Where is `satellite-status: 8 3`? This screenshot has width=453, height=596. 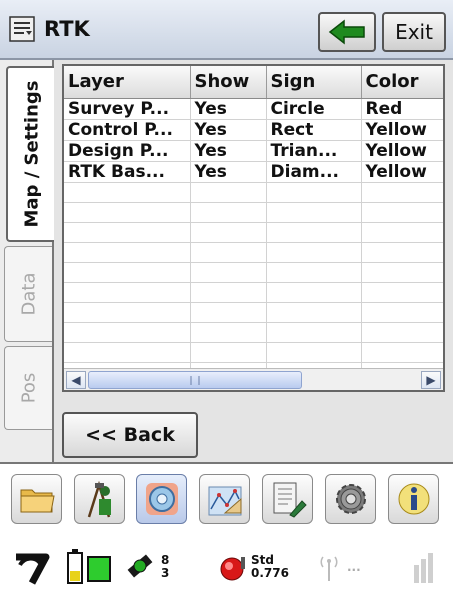
satellite-status: 8 3 is located at coordinates (146, 567).